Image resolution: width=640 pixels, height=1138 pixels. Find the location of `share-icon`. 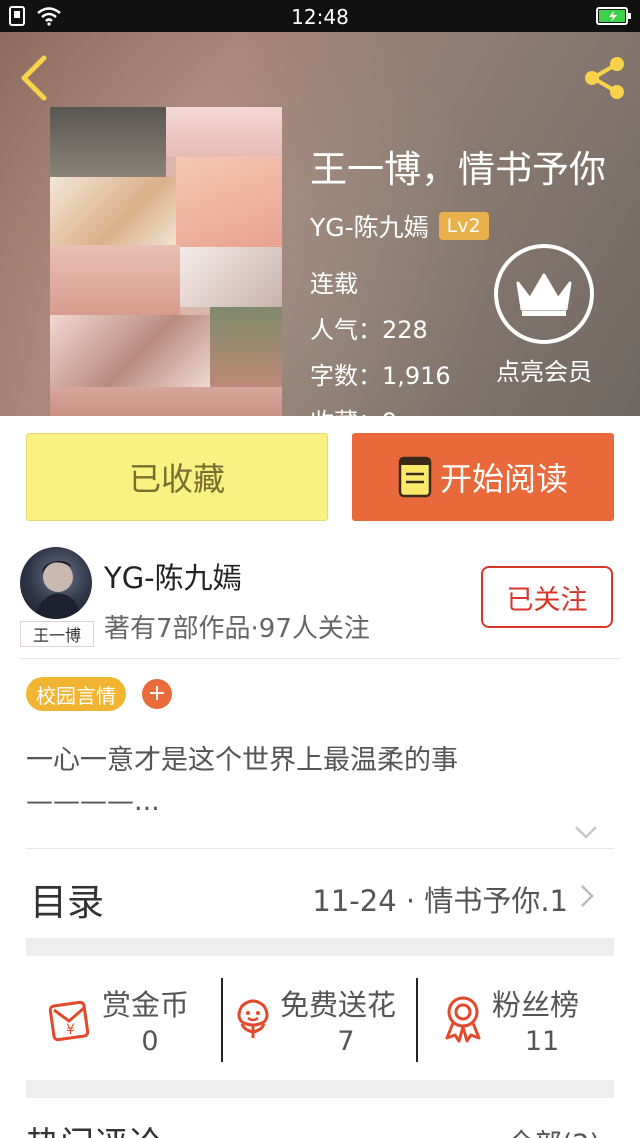

share-icon is located at coordinates (604, 78).